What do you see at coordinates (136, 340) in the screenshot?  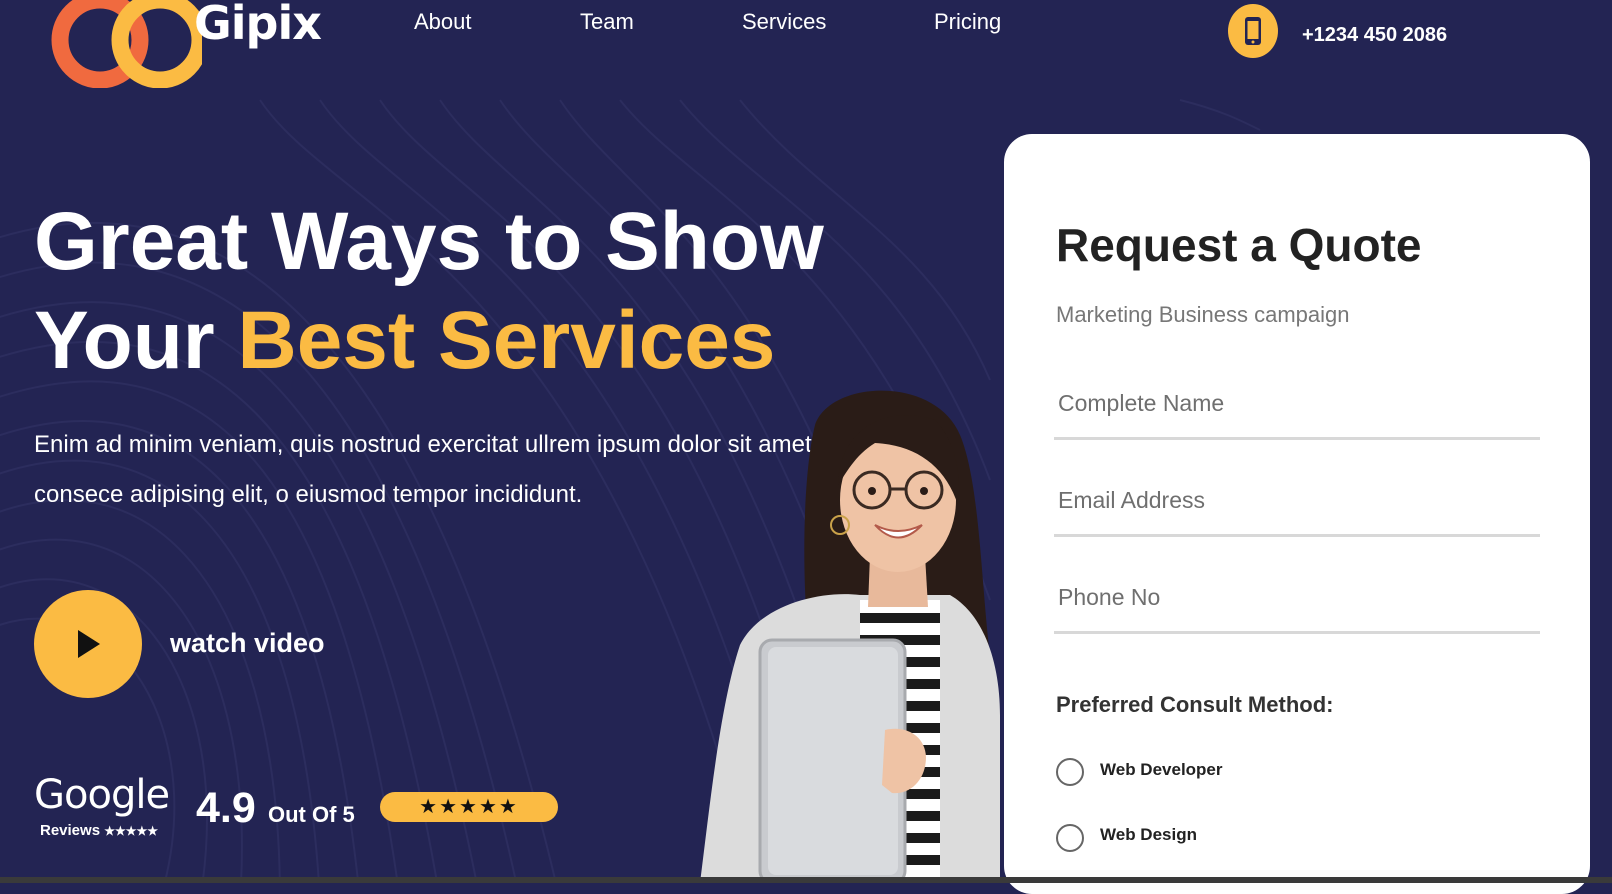 I see `hero-title-line2-prefix: Your` at bounding box center [136, 340].